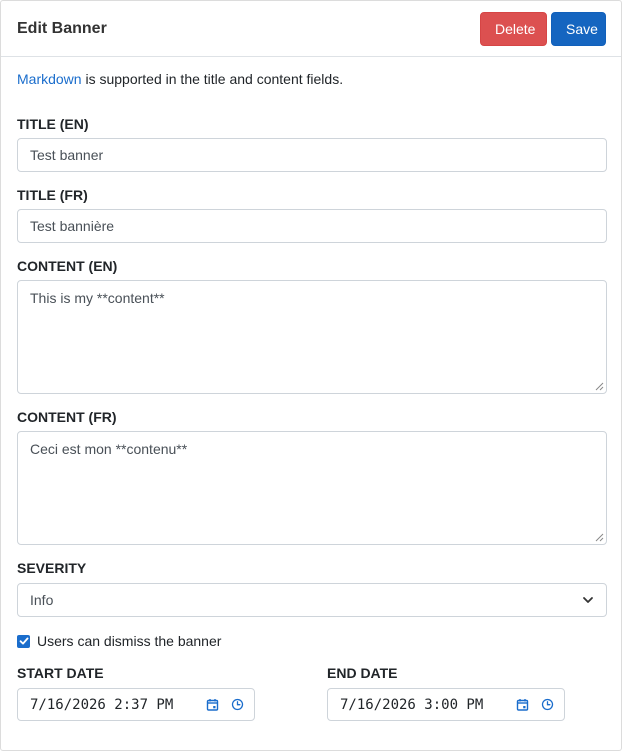 Image resolution: width=622 pixels, height=751 pixels. I want to click on start-date-group: START DATE 7/16/2026 2:37 PM, so click(136, 693).